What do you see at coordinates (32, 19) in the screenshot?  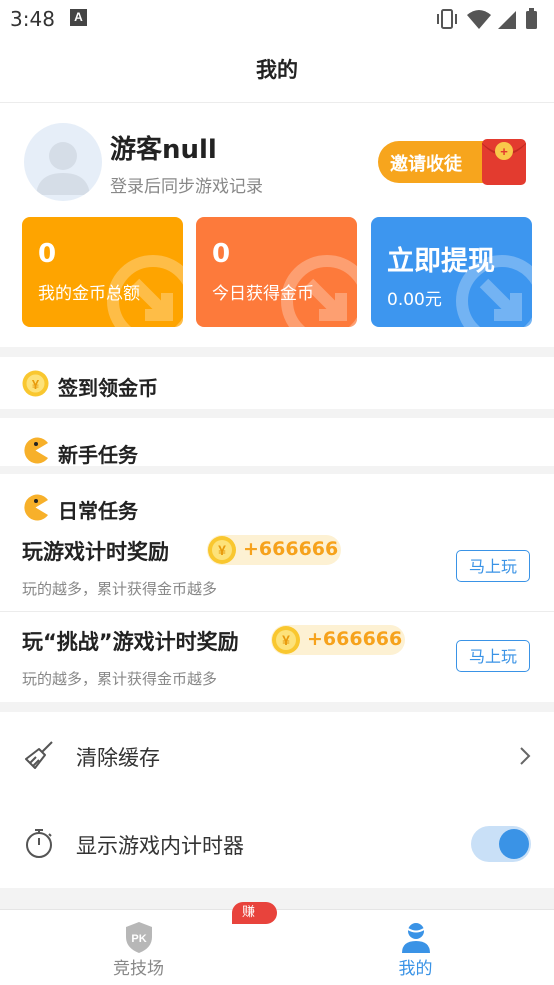 I see `status-time: 3:48` at bounding box center [32, 19].